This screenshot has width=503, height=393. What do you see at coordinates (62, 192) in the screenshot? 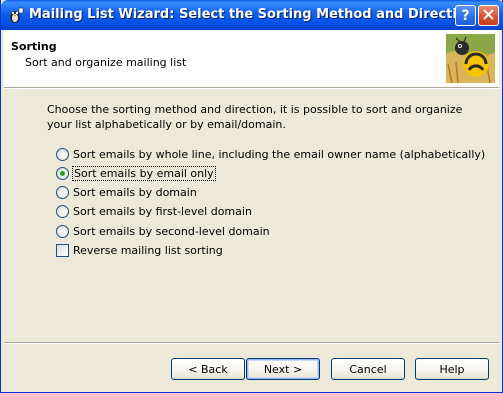
I see `radio-domain` at bounding box center [62, 192].